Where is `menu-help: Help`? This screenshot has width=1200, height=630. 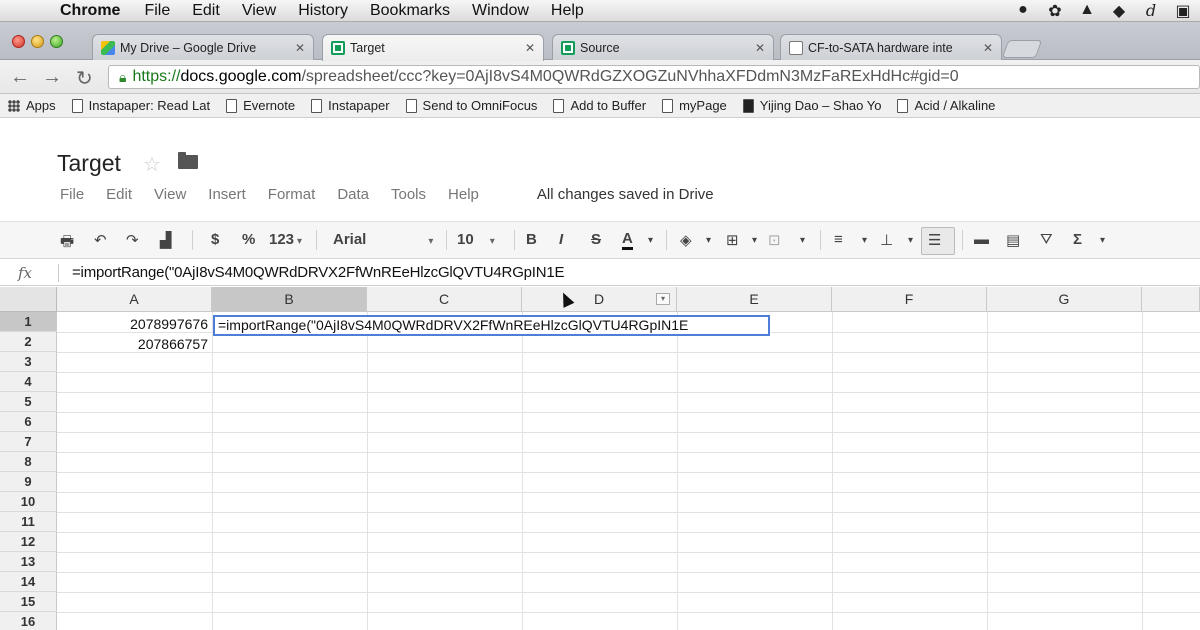
menu-help: Help is located at coordinates (567, 11).